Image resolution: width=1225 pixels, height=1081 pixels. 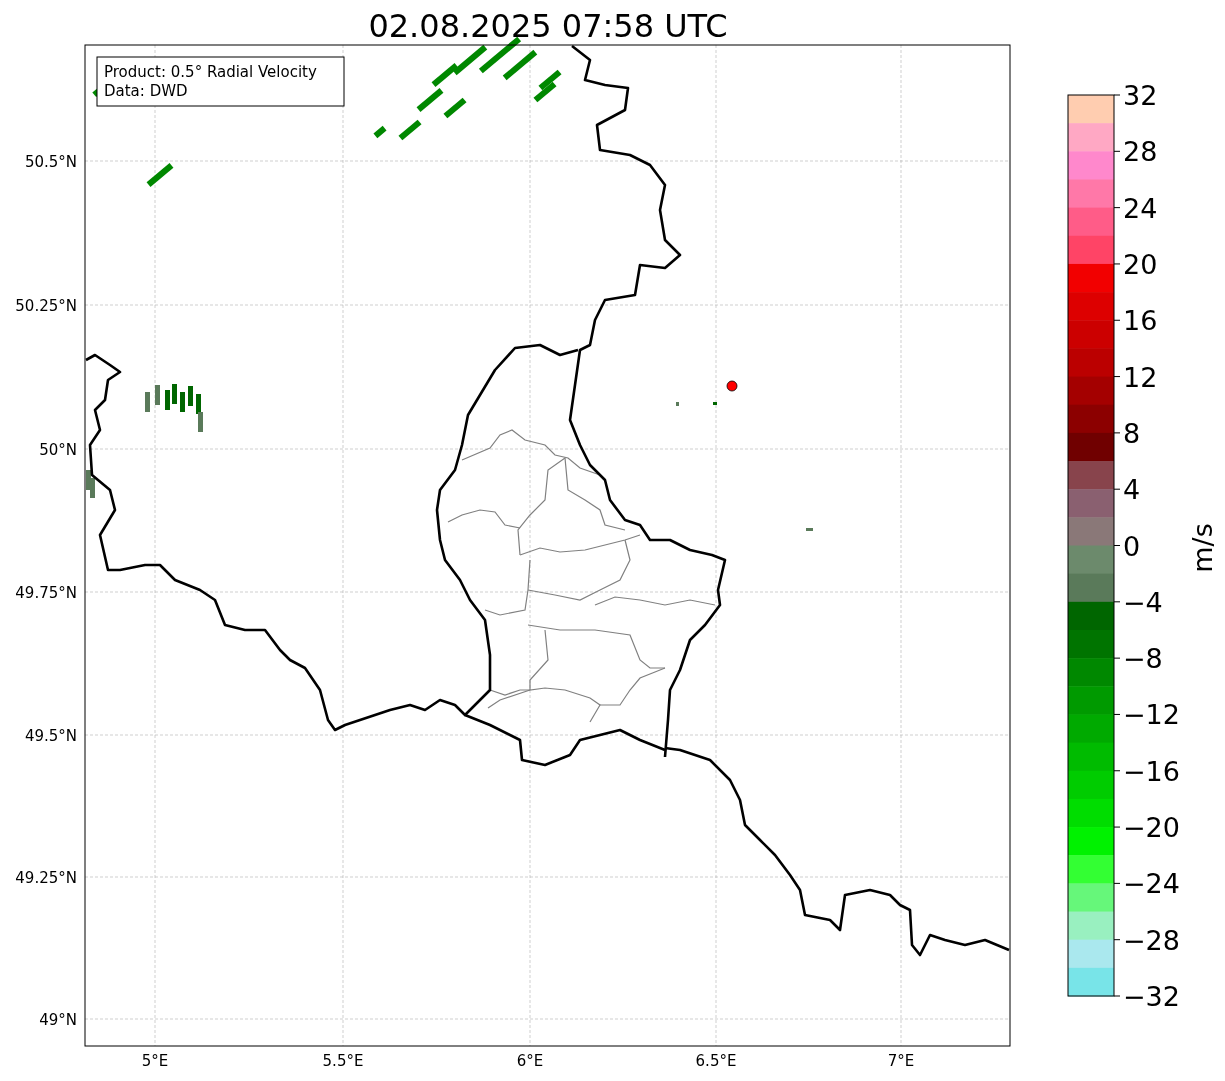 What do you see at coordinates (1151, 940) in the screenshot?
I see `colorbar-tick-label: −28` at bounding box center [1151, 940].